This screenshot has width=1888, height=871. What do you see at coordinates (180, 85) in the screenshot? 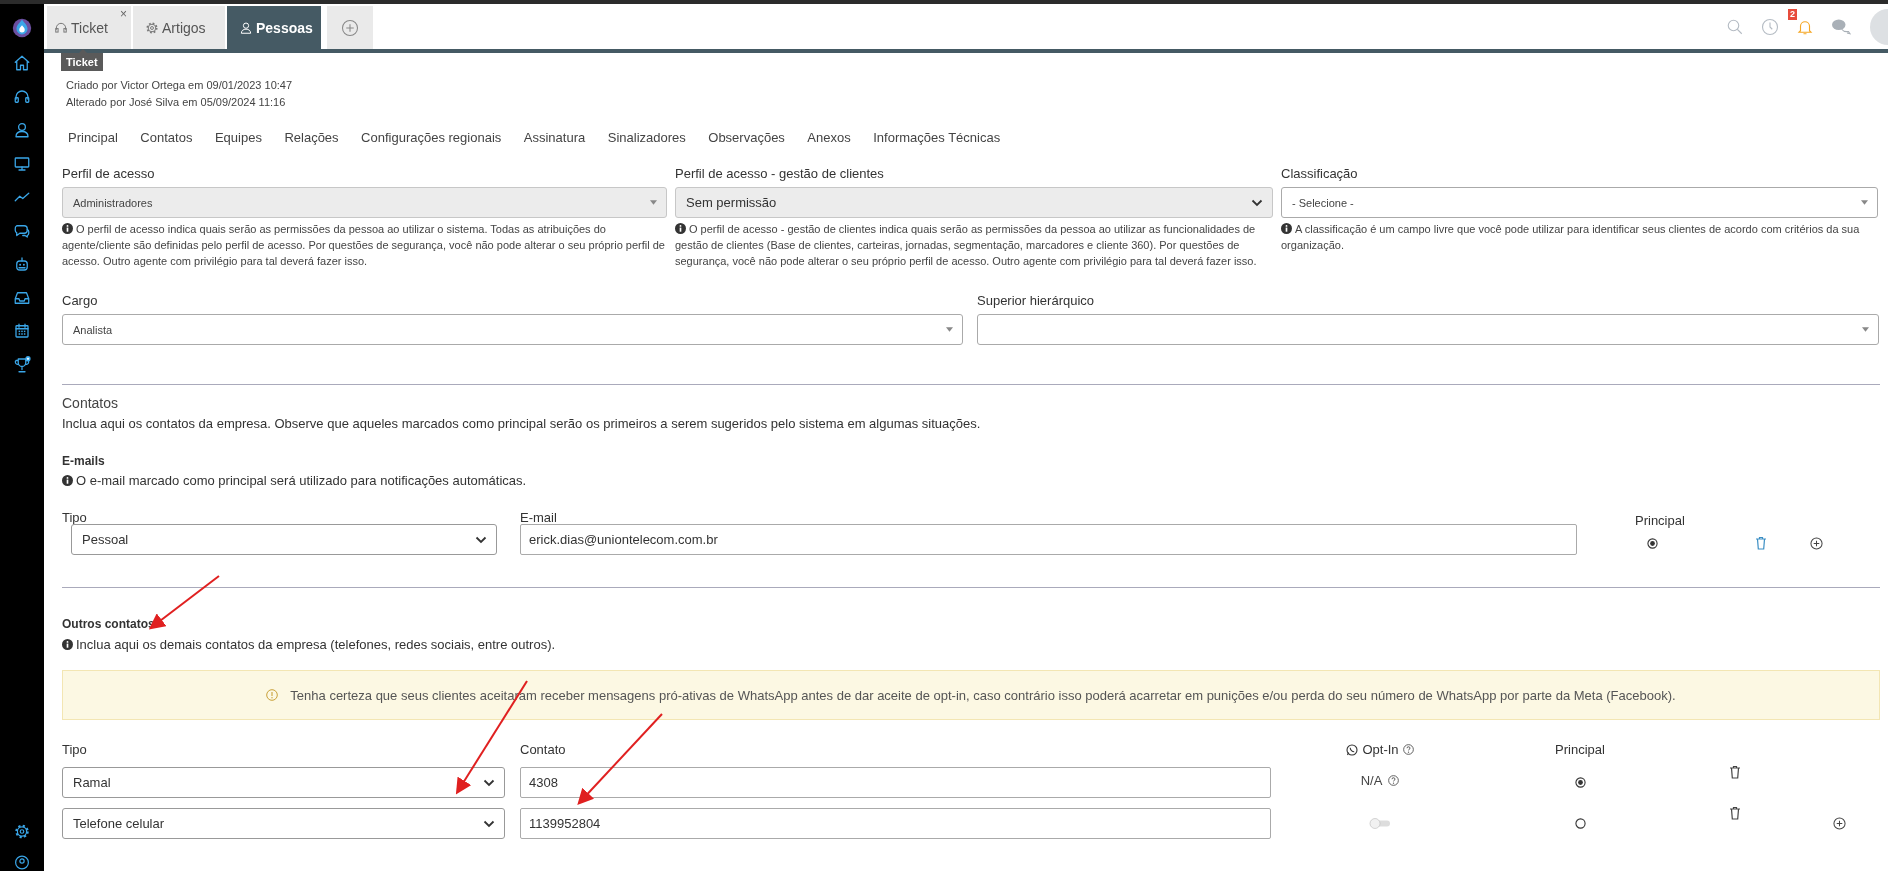
I see `audit-text: Criado por Victor Ortega em 09/01/2023 10:47` at bounding box center [180, 85].